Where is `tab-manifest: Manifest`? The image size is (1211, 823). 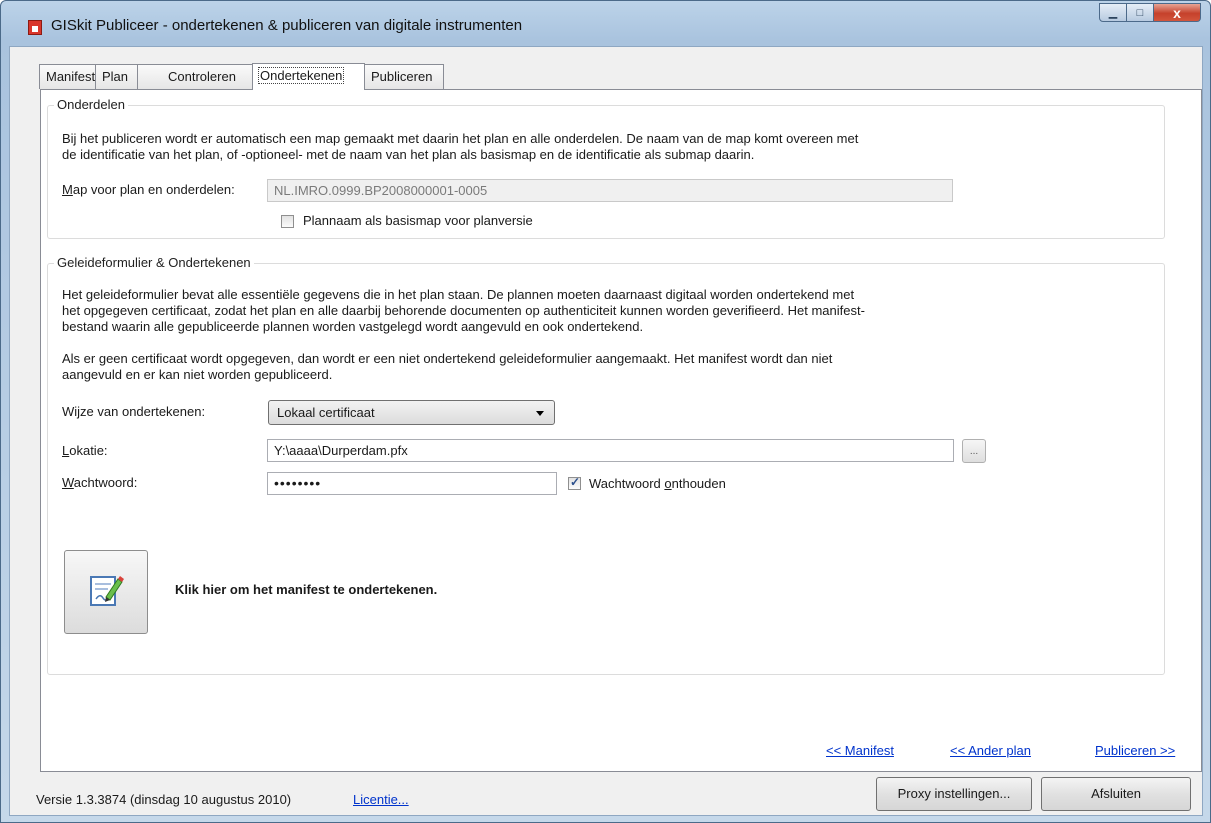
tab-manifest: Manifest is located at coordinates (67, 76).